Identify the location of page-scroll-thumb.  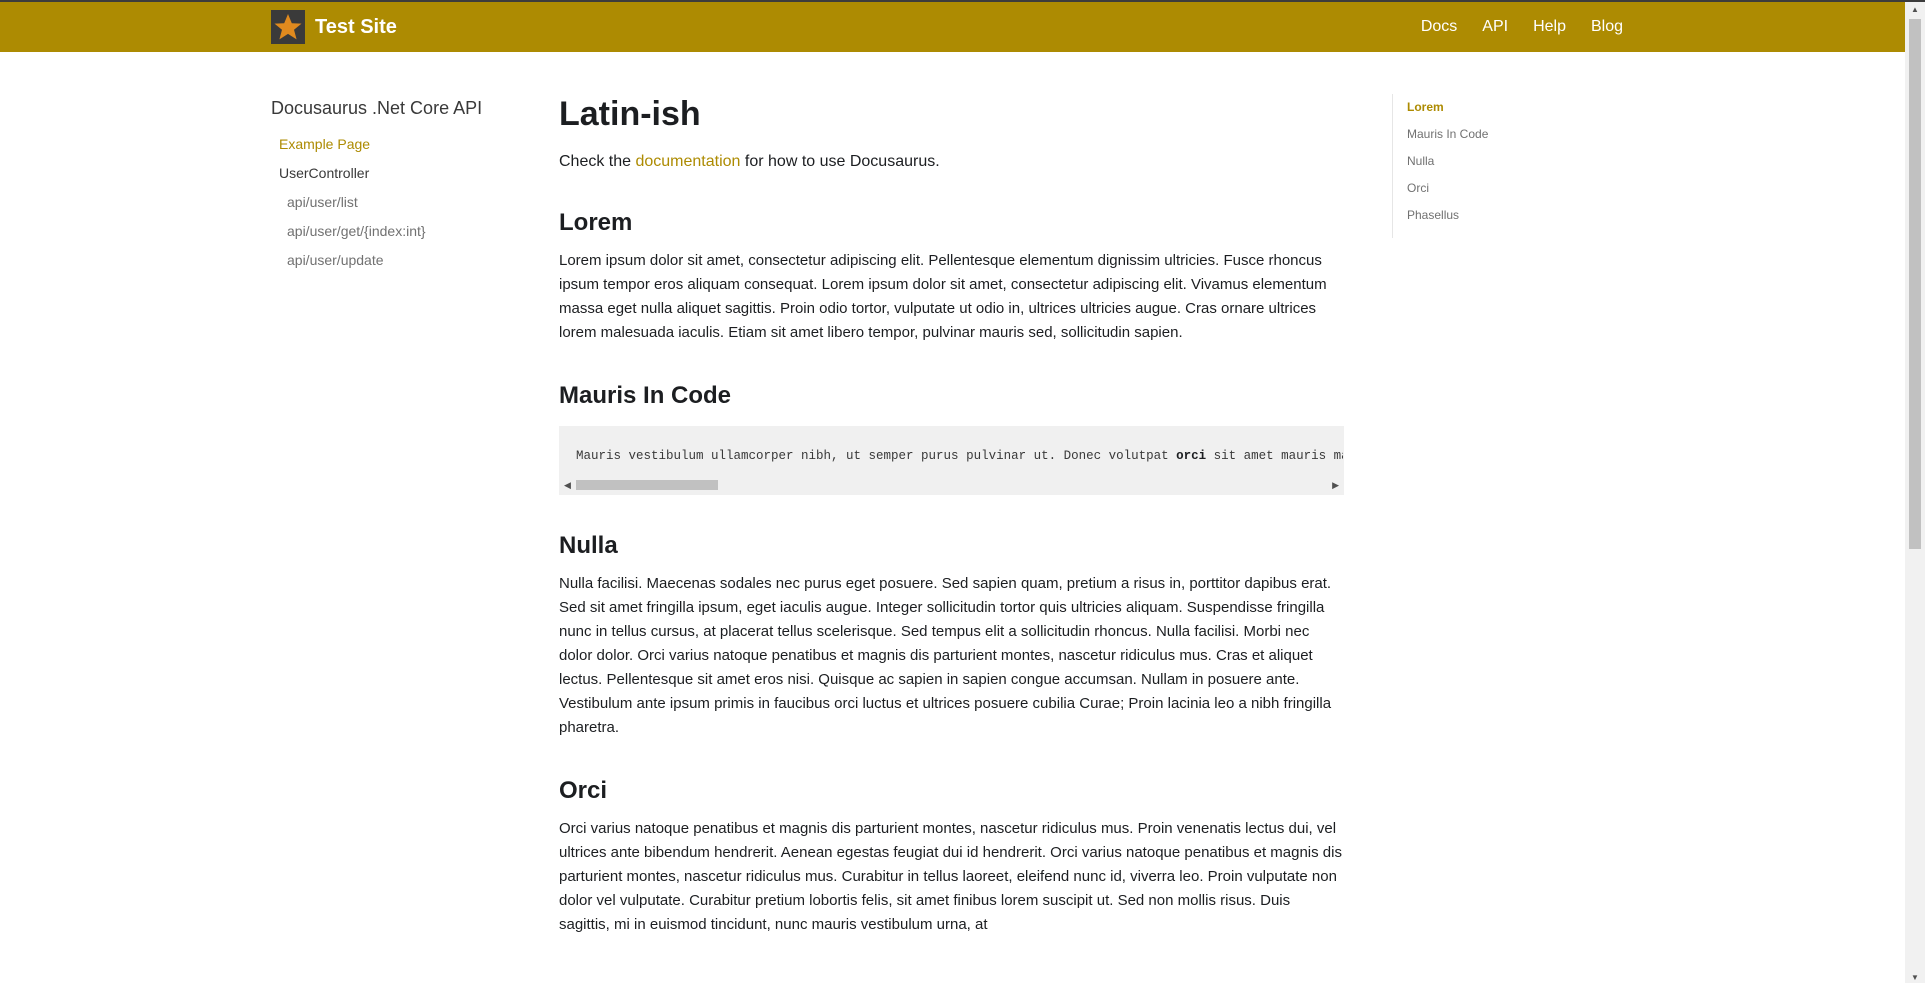
(1915, 284).